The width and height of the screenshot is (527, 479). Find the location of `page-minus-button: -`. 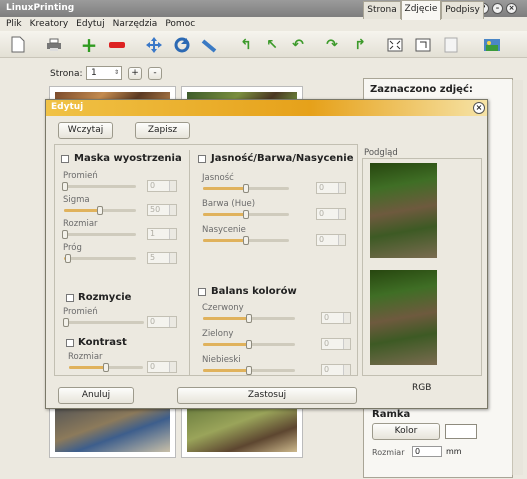

page-minus-button: - is located at coordinates (155, 73).